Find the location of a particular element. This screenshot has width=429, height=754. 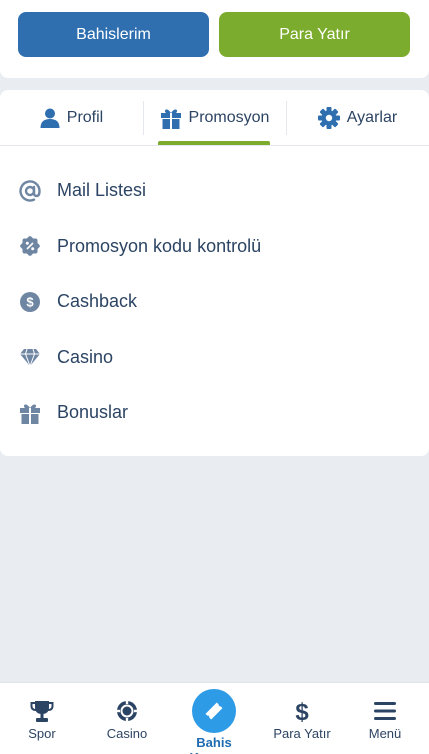

nav-menu-label: Menü is located at coordinates (385, 733).